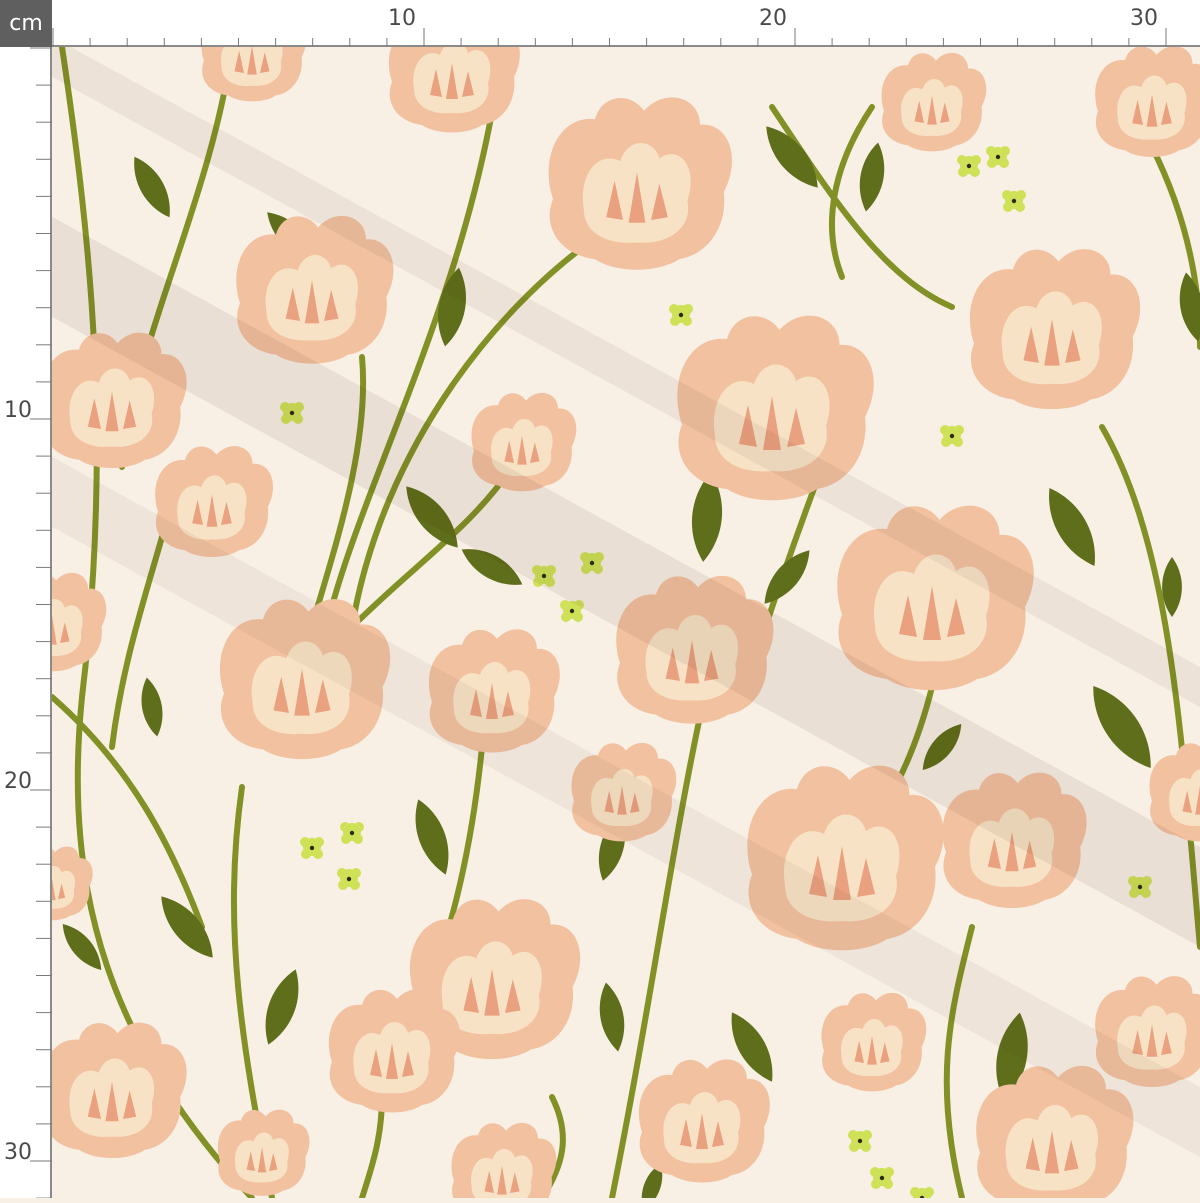  I want to click on ruler-top-ticks, so click(609, 37).